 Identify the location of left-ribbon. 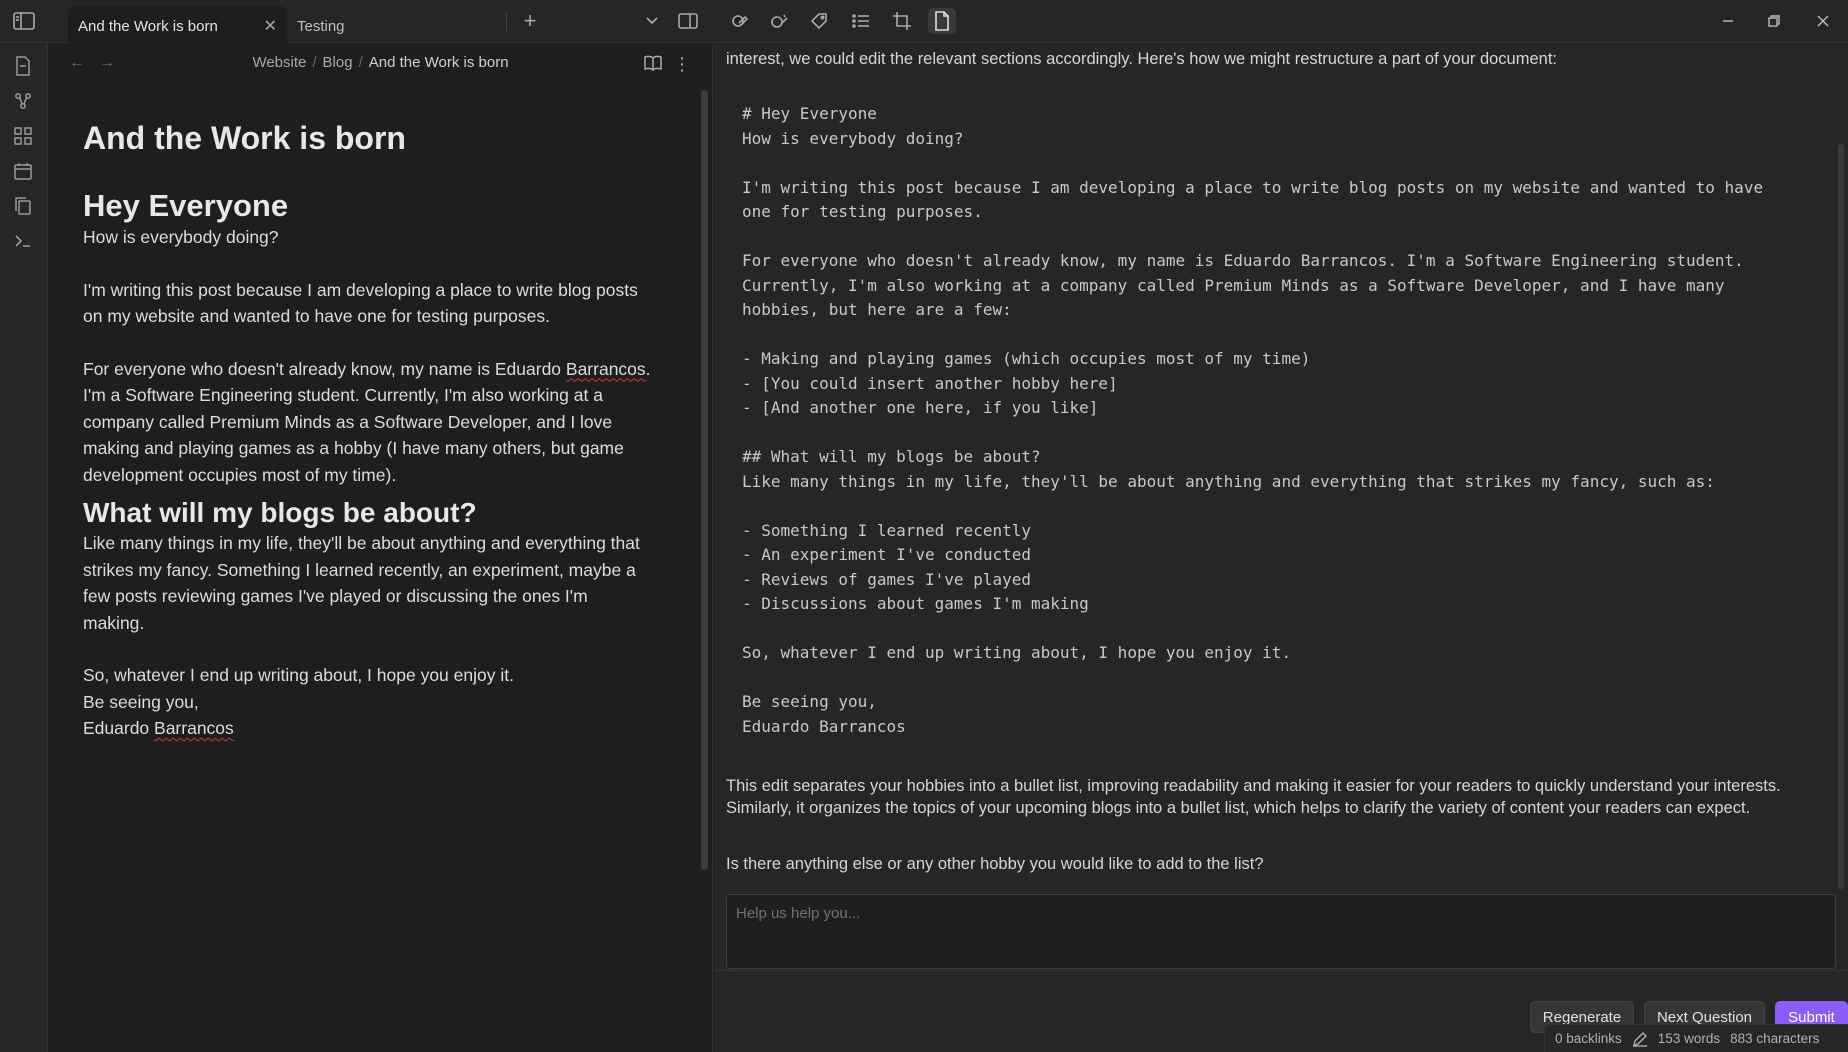
(24, 548).